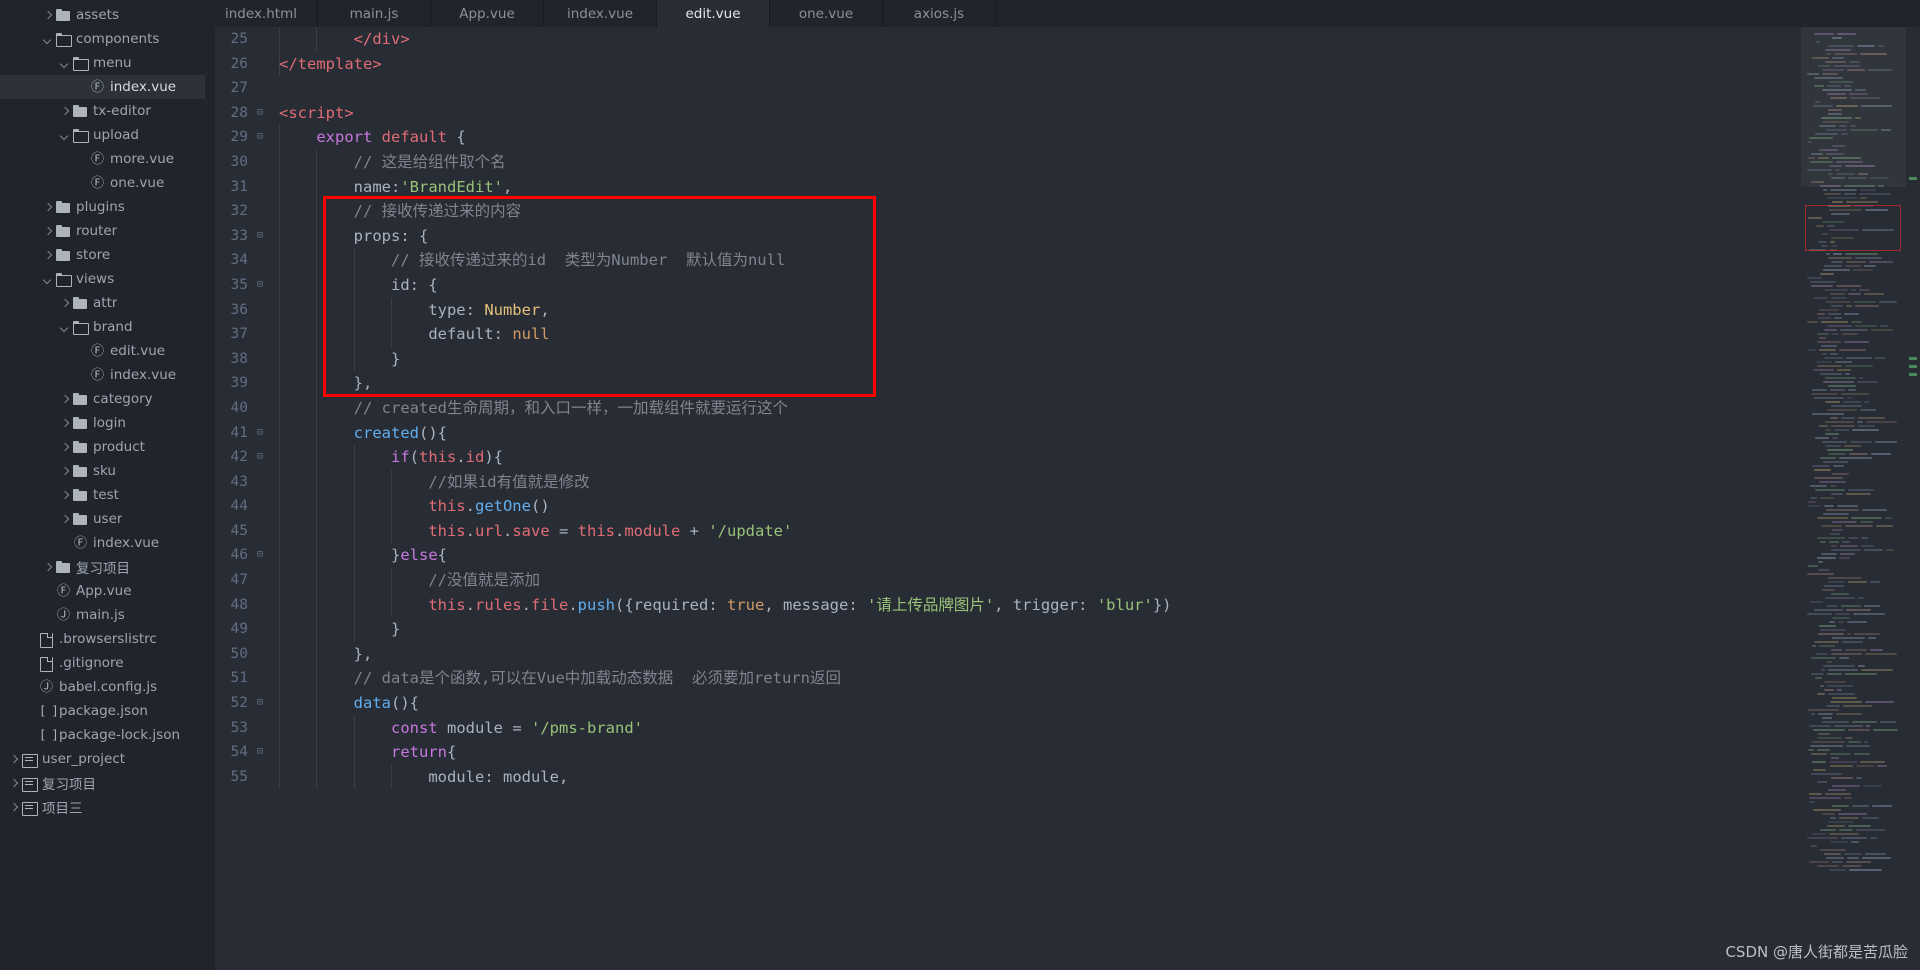  What do you see at coordinates (102, 207) in the screenshot?
I see `tree-item-plugins: plugins` at bounding box center [102, 207].